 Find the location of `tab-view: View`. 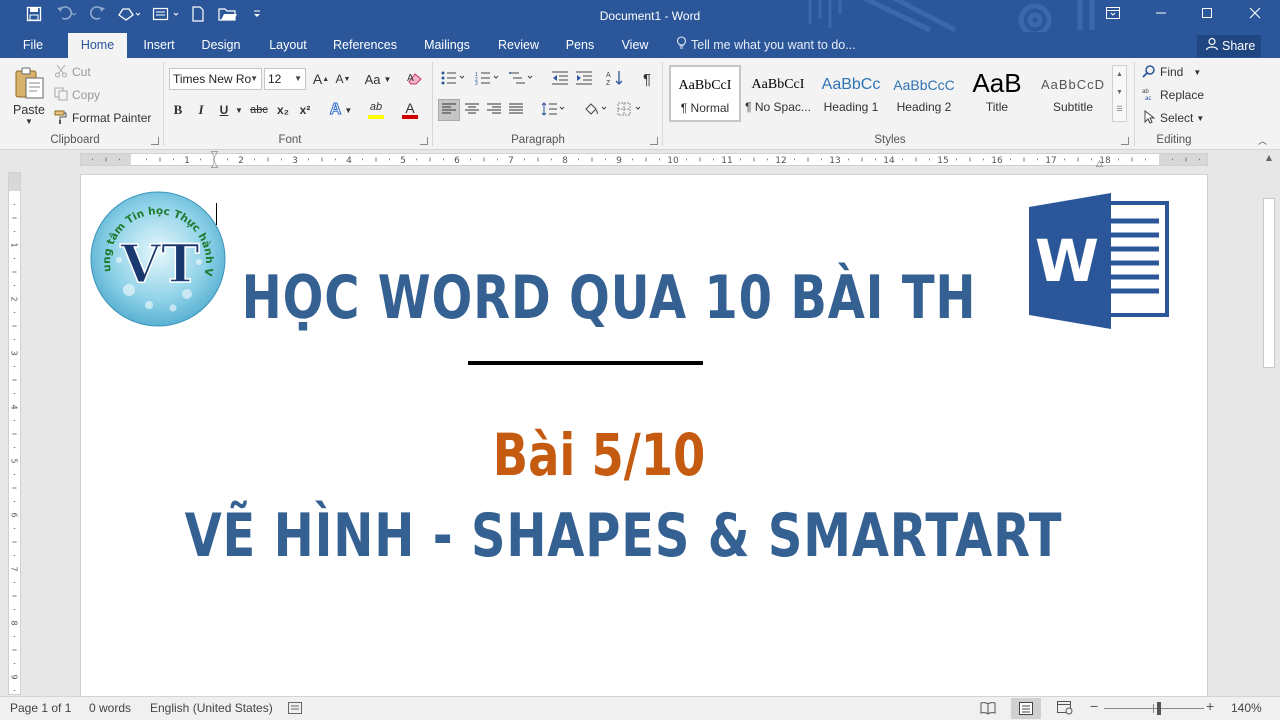

tab-view: View is located at coordinates (635, 45).